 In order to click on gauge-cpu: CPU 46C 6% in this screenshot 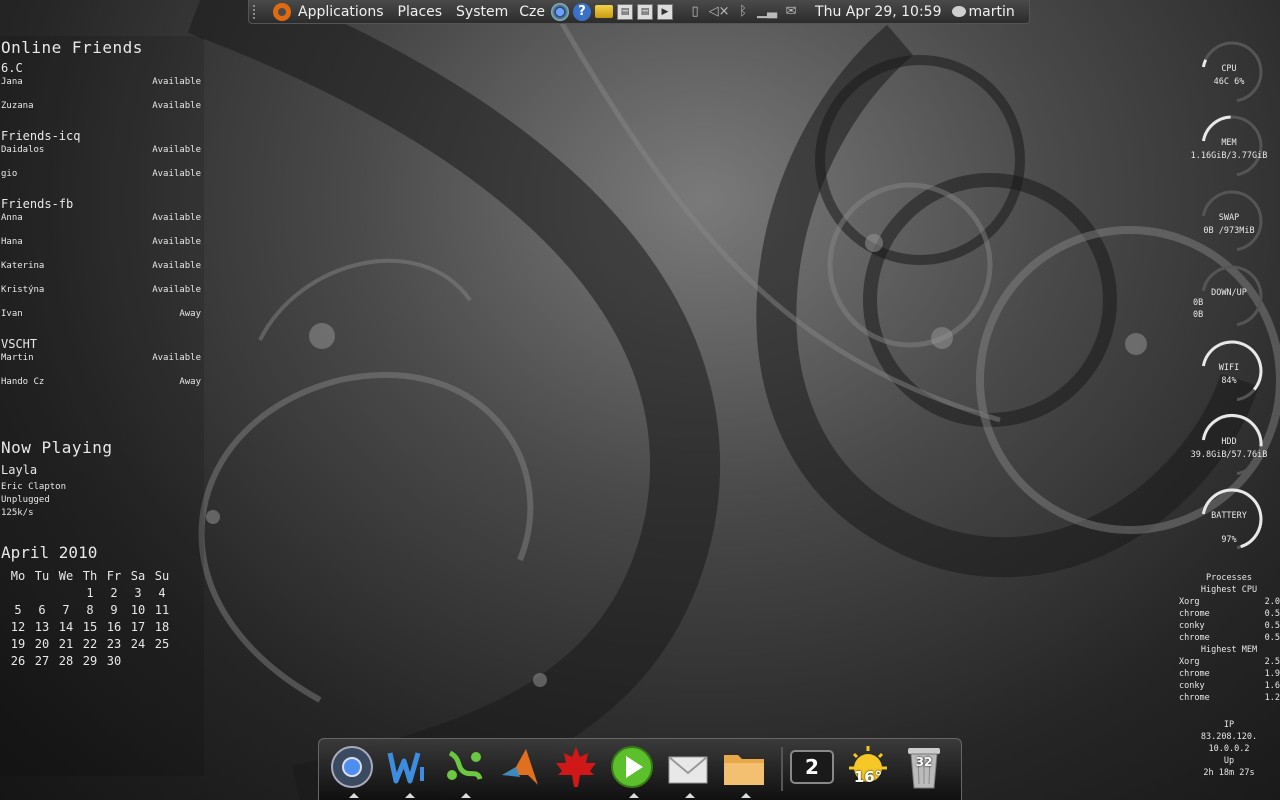, I will do `click(1229, 73)`.